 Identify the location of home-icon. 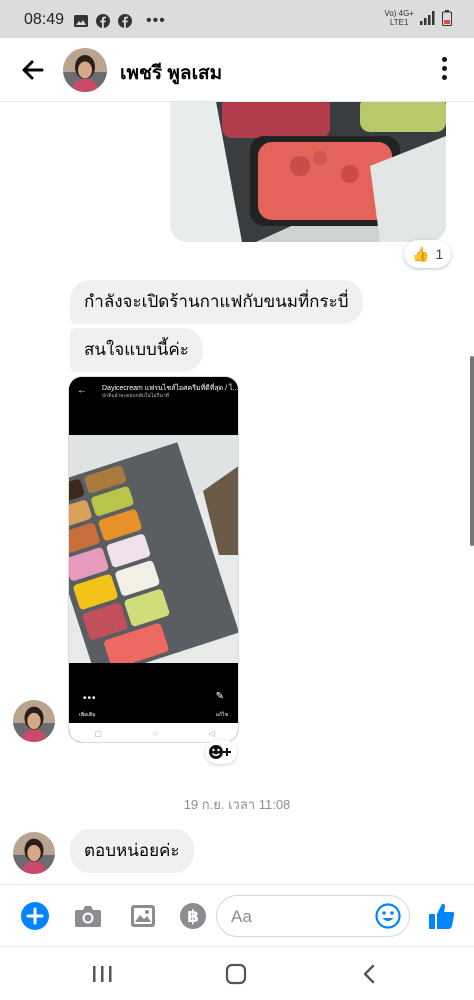
(236, 974).